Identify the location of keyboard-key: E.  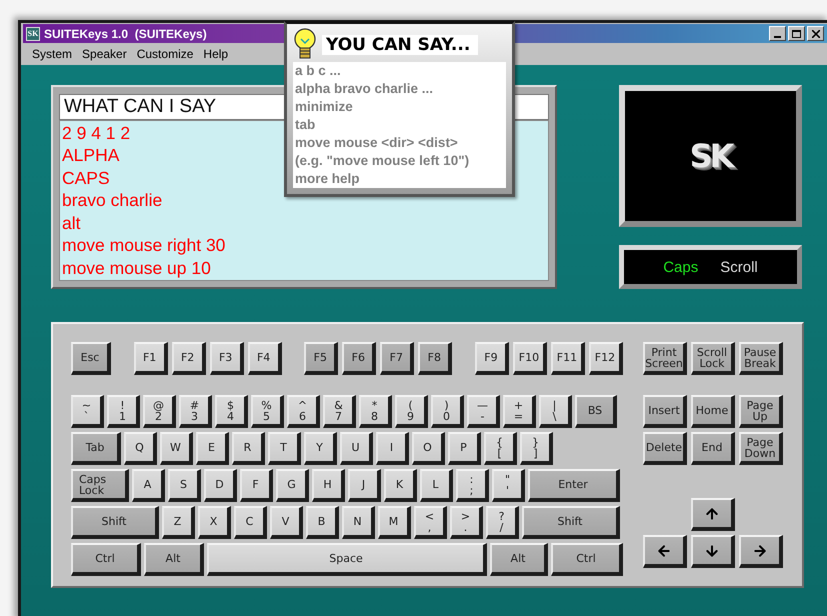
(212, 448).